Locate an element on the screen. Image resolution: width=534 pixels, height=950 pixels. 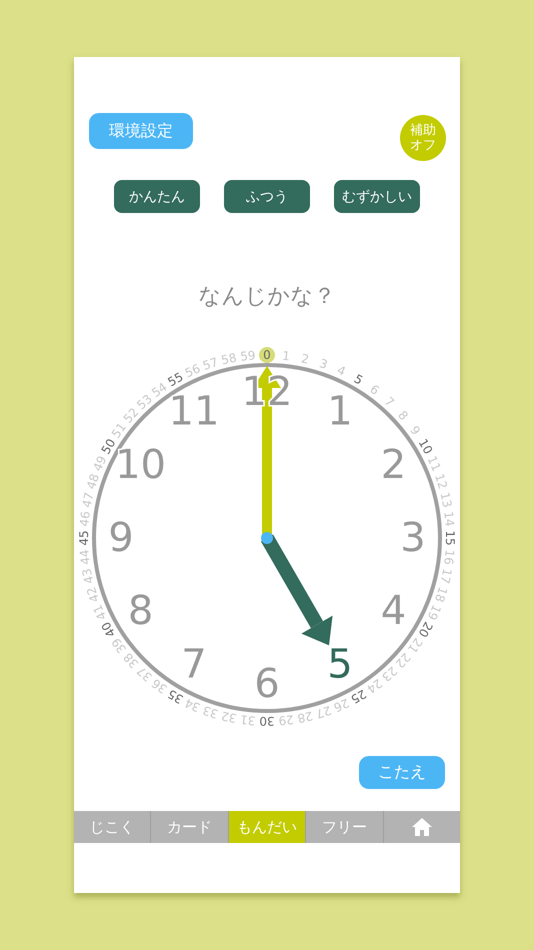
hour-number: 2 is located at coordinates (393, 465).